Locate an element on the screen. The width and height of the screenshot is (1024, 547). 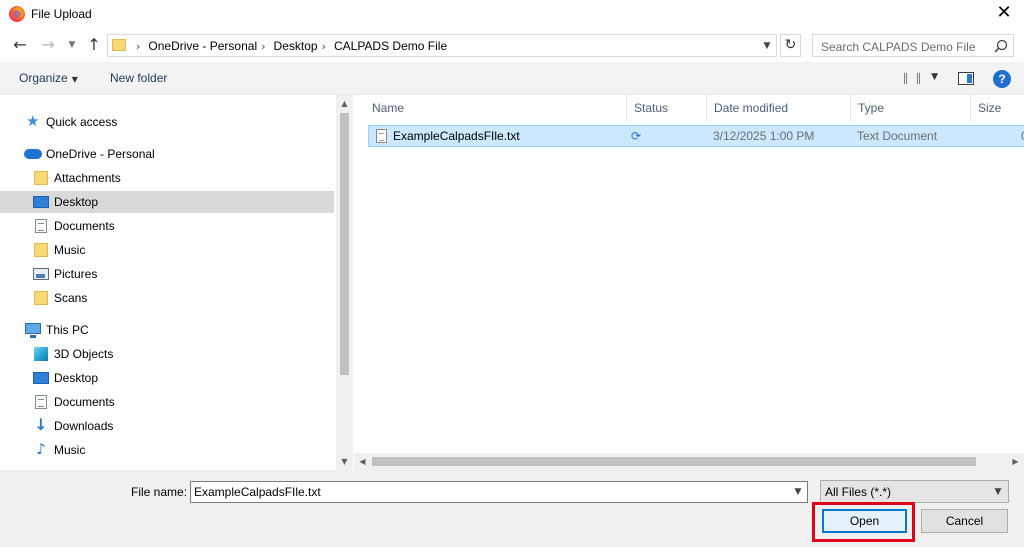
download-icon: ↓ is located at coordinates (41, 424).